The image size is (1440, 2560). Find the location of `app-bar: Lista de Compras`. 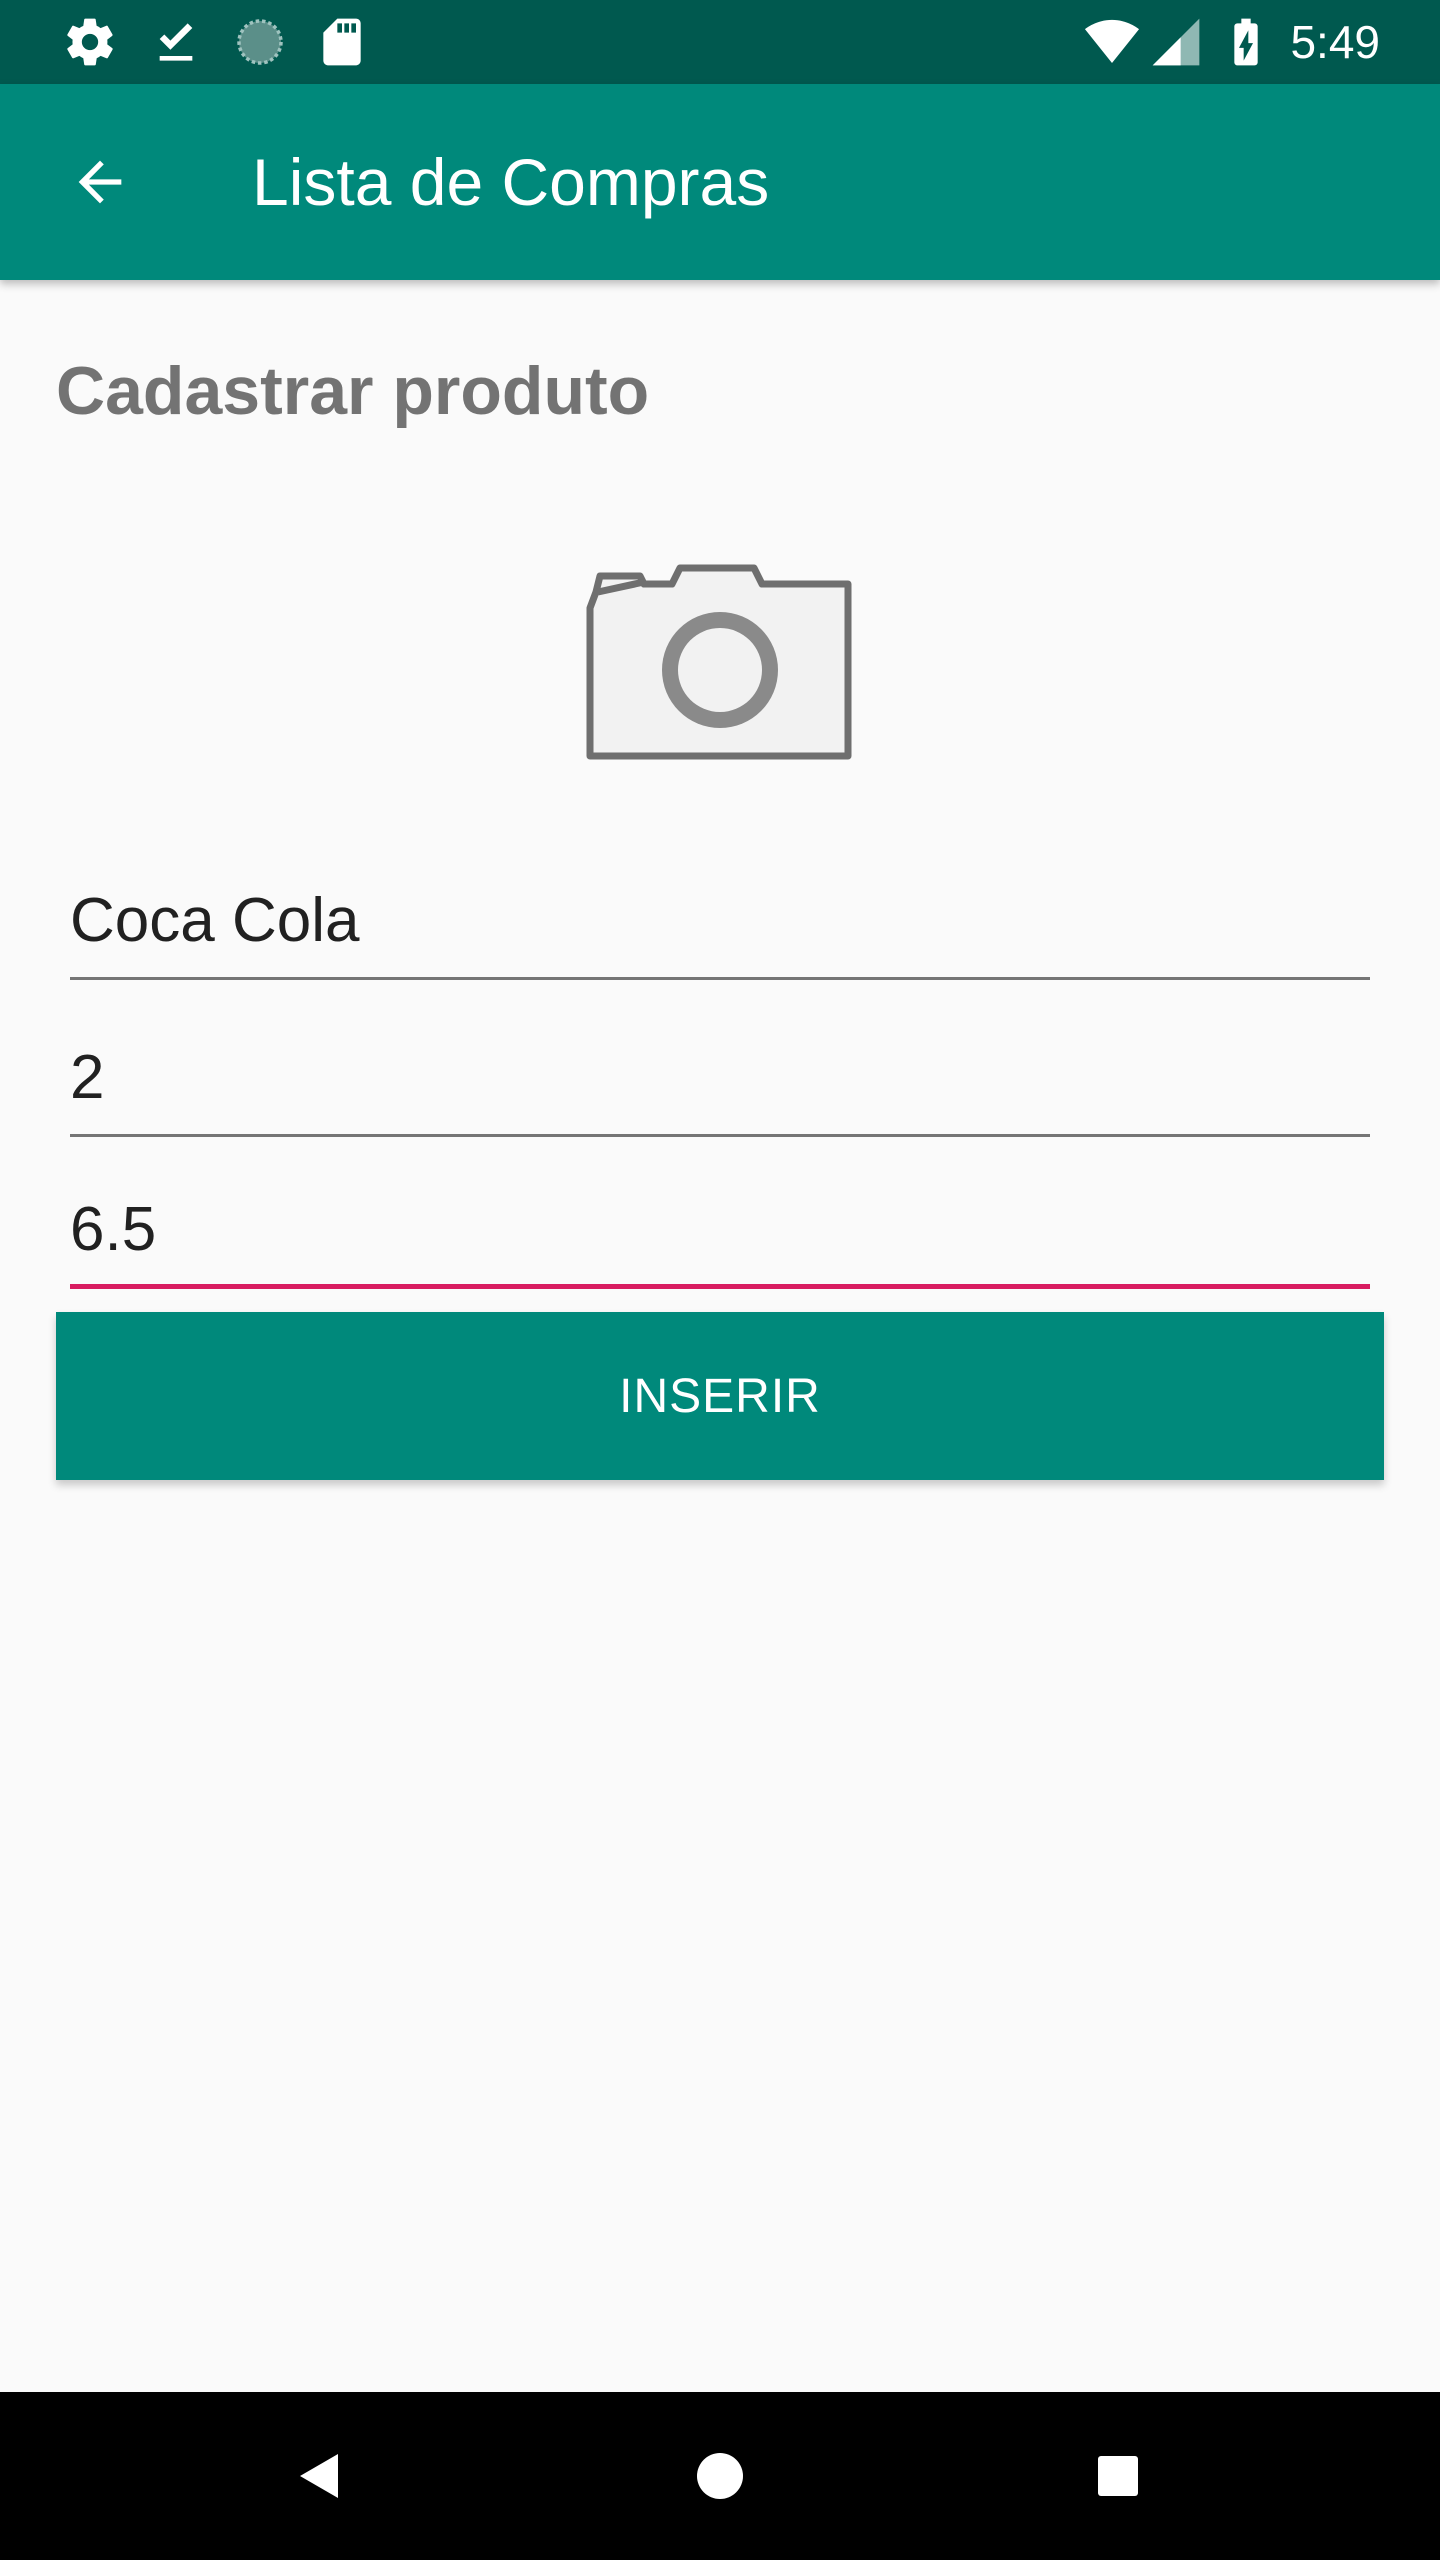

app-bar: Lista de Compras is located at coordinates (720, 182).